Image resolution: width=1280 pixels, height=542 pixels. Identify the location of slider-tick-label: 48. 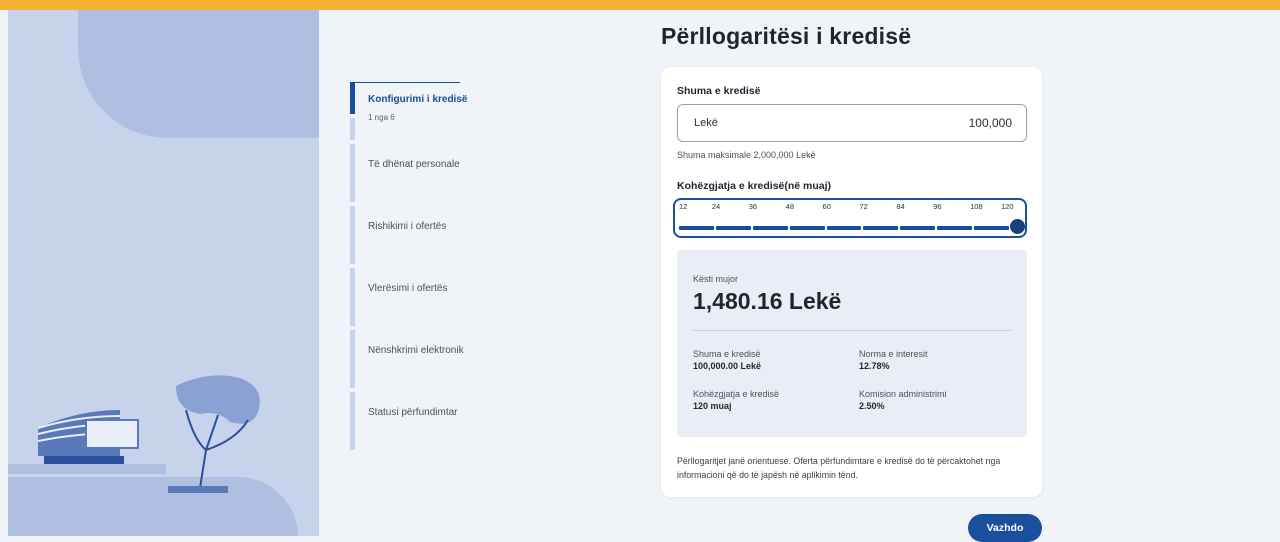
(789, 206).